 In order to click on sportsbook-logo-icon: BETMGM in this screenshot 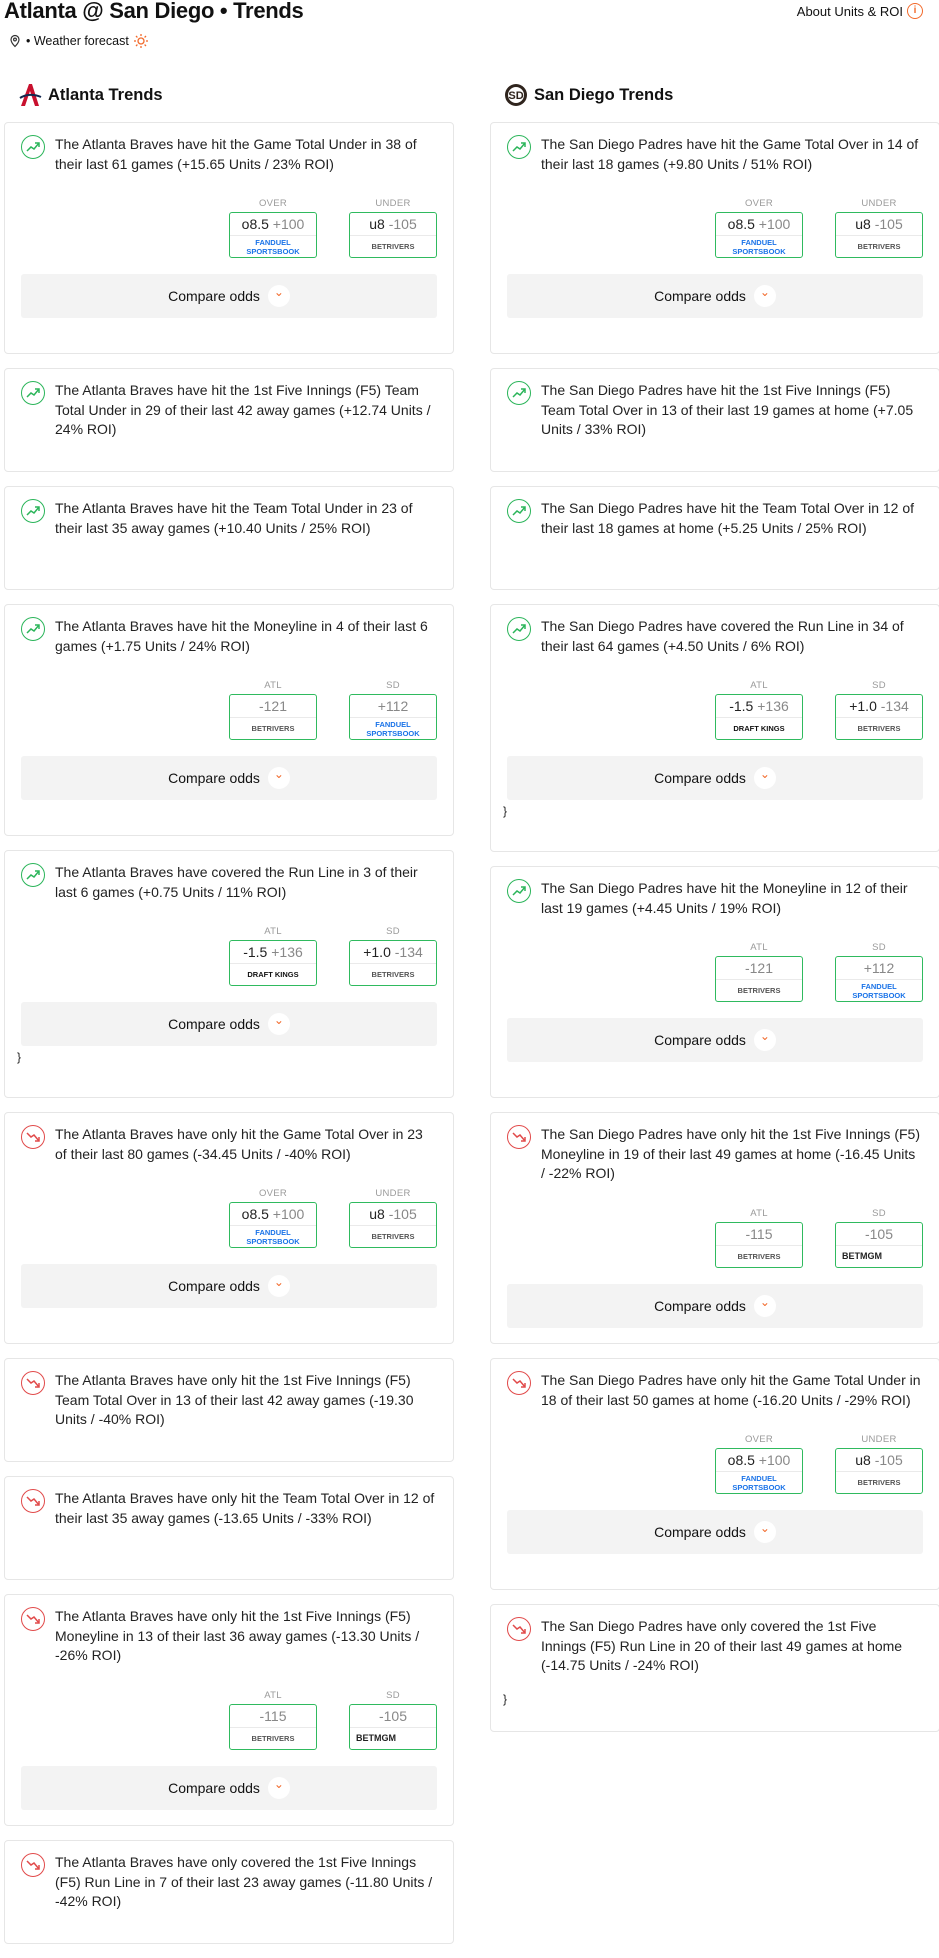, I will do `click(879, 1255)`.